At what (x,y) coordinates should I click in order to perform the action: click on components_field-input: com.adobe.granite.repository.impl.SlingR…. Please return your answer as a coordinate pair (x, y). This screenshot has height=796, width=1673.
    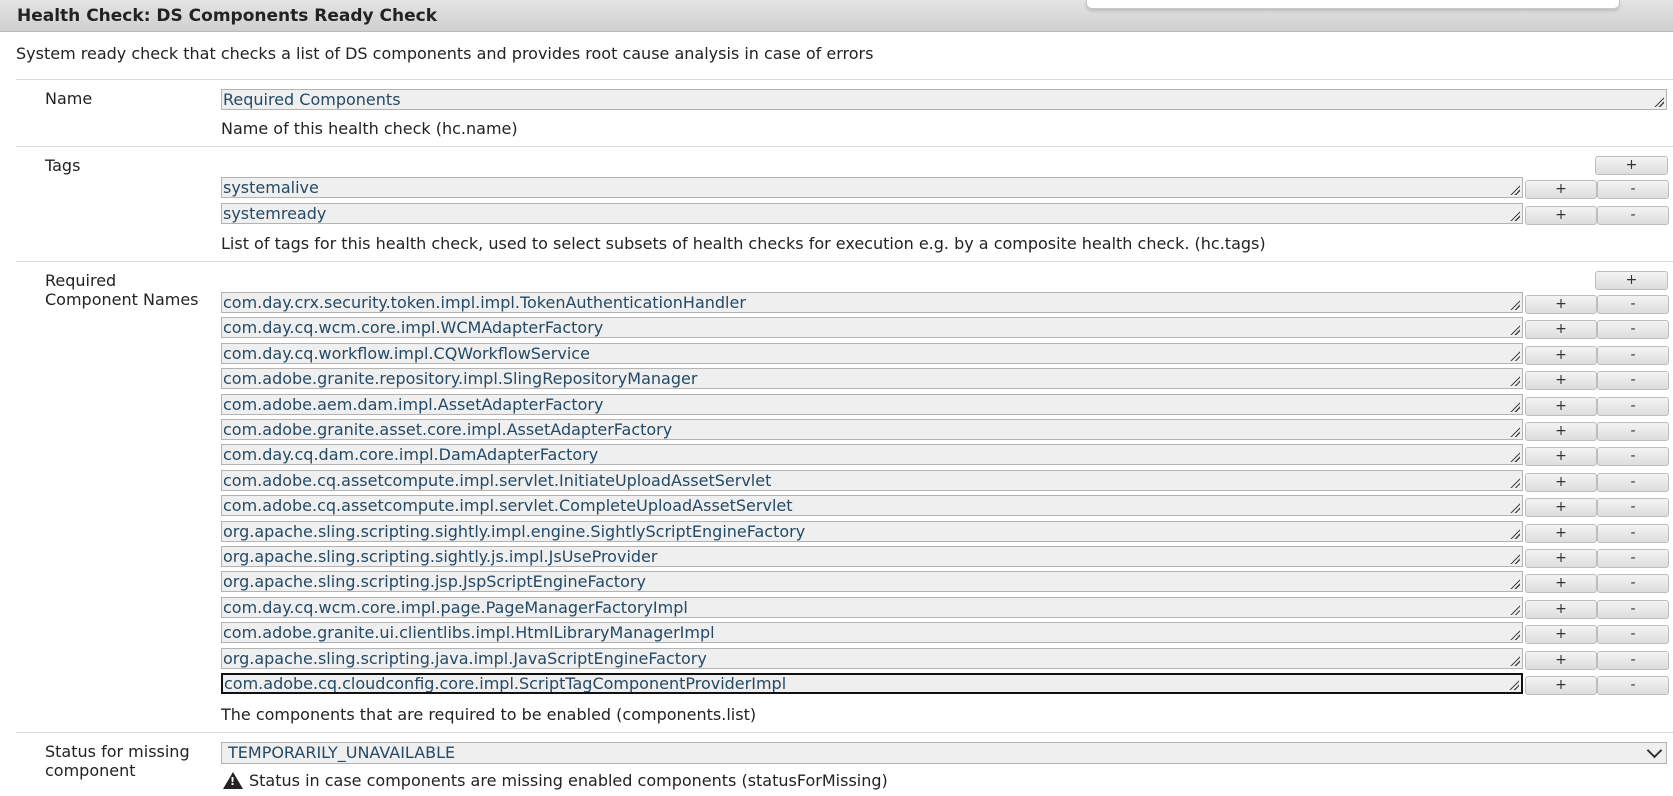
    Looking at the image, I should click on (872, 379).